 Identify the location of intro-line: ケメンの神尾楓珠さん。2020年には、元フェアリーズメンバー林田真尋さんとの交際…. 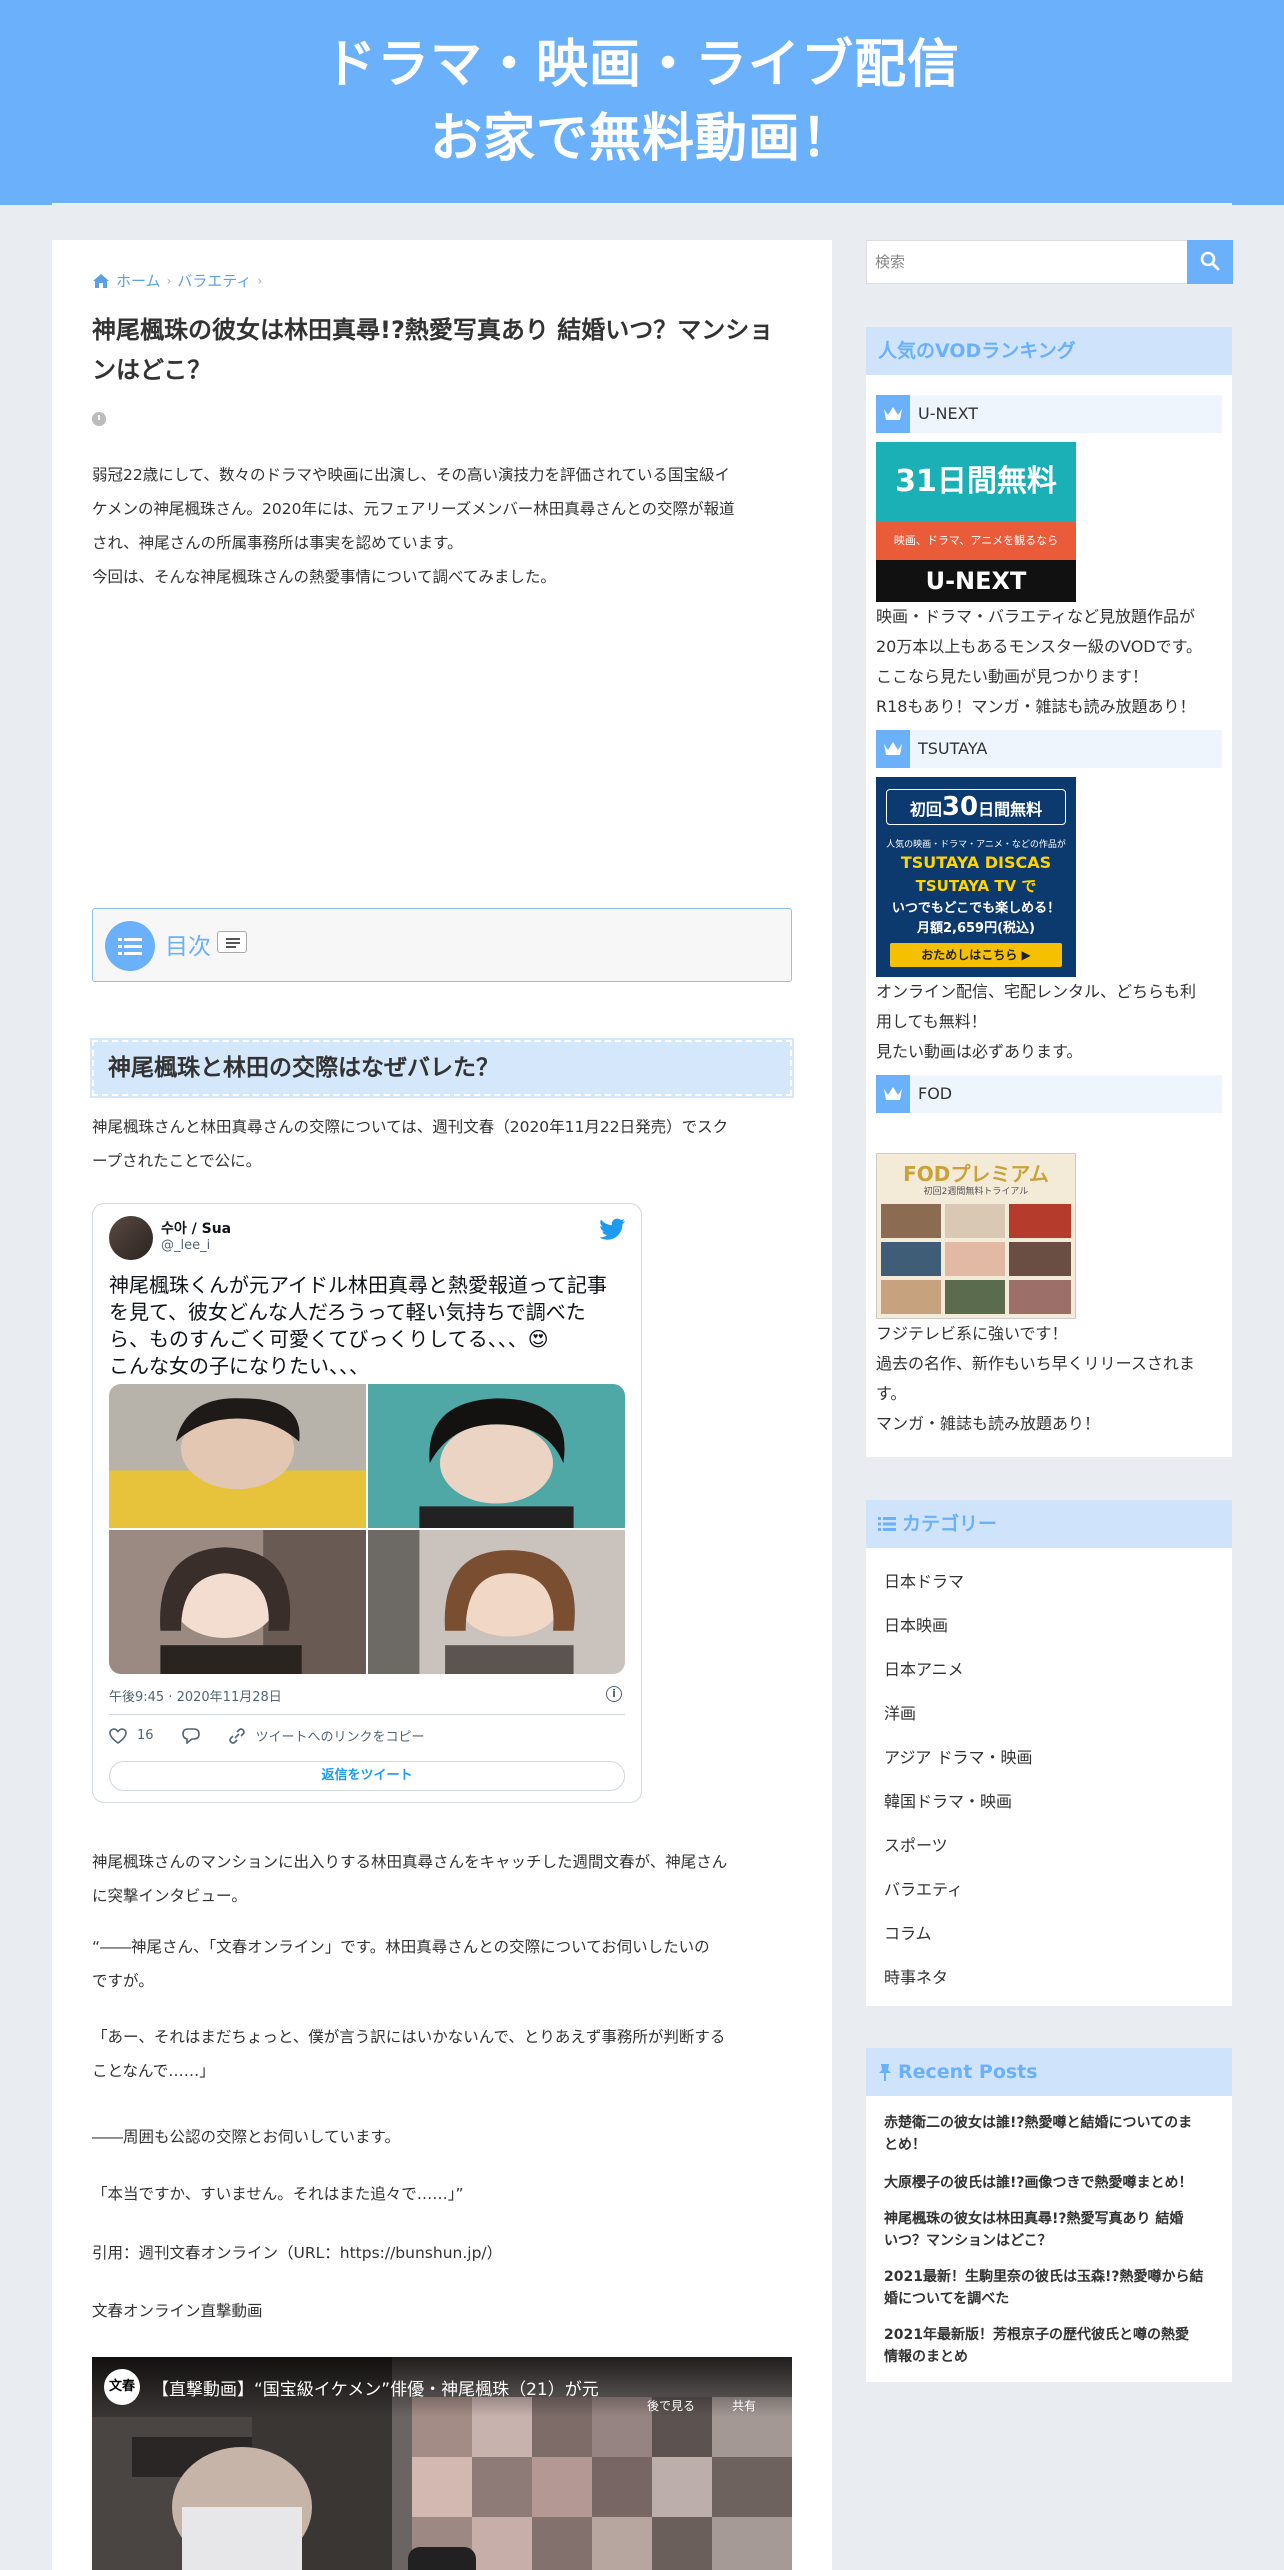
(413, 509).